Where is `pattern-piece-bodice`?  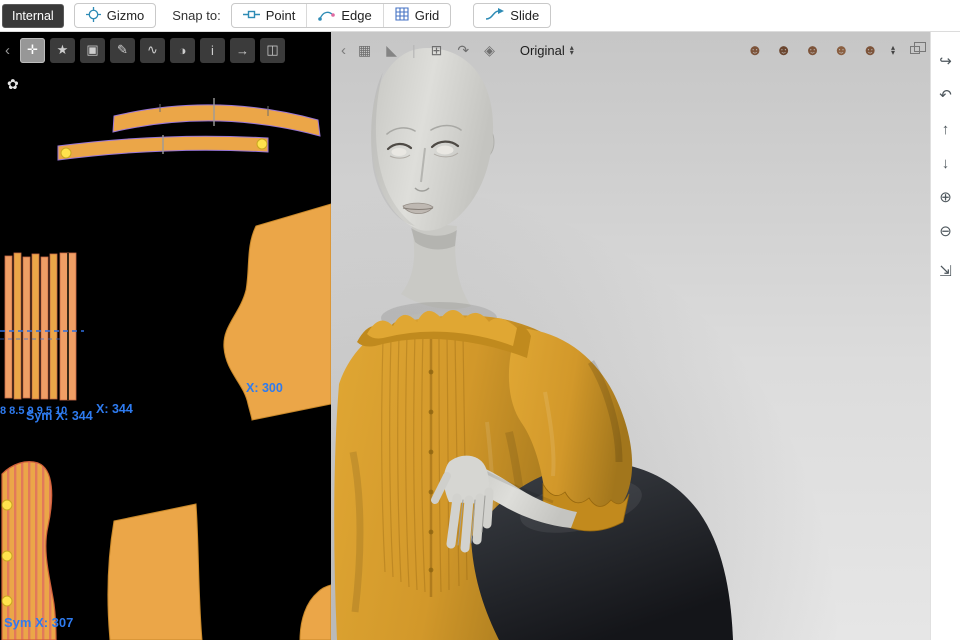
pattern-piece-bodice is located at coordinates (29, 550).